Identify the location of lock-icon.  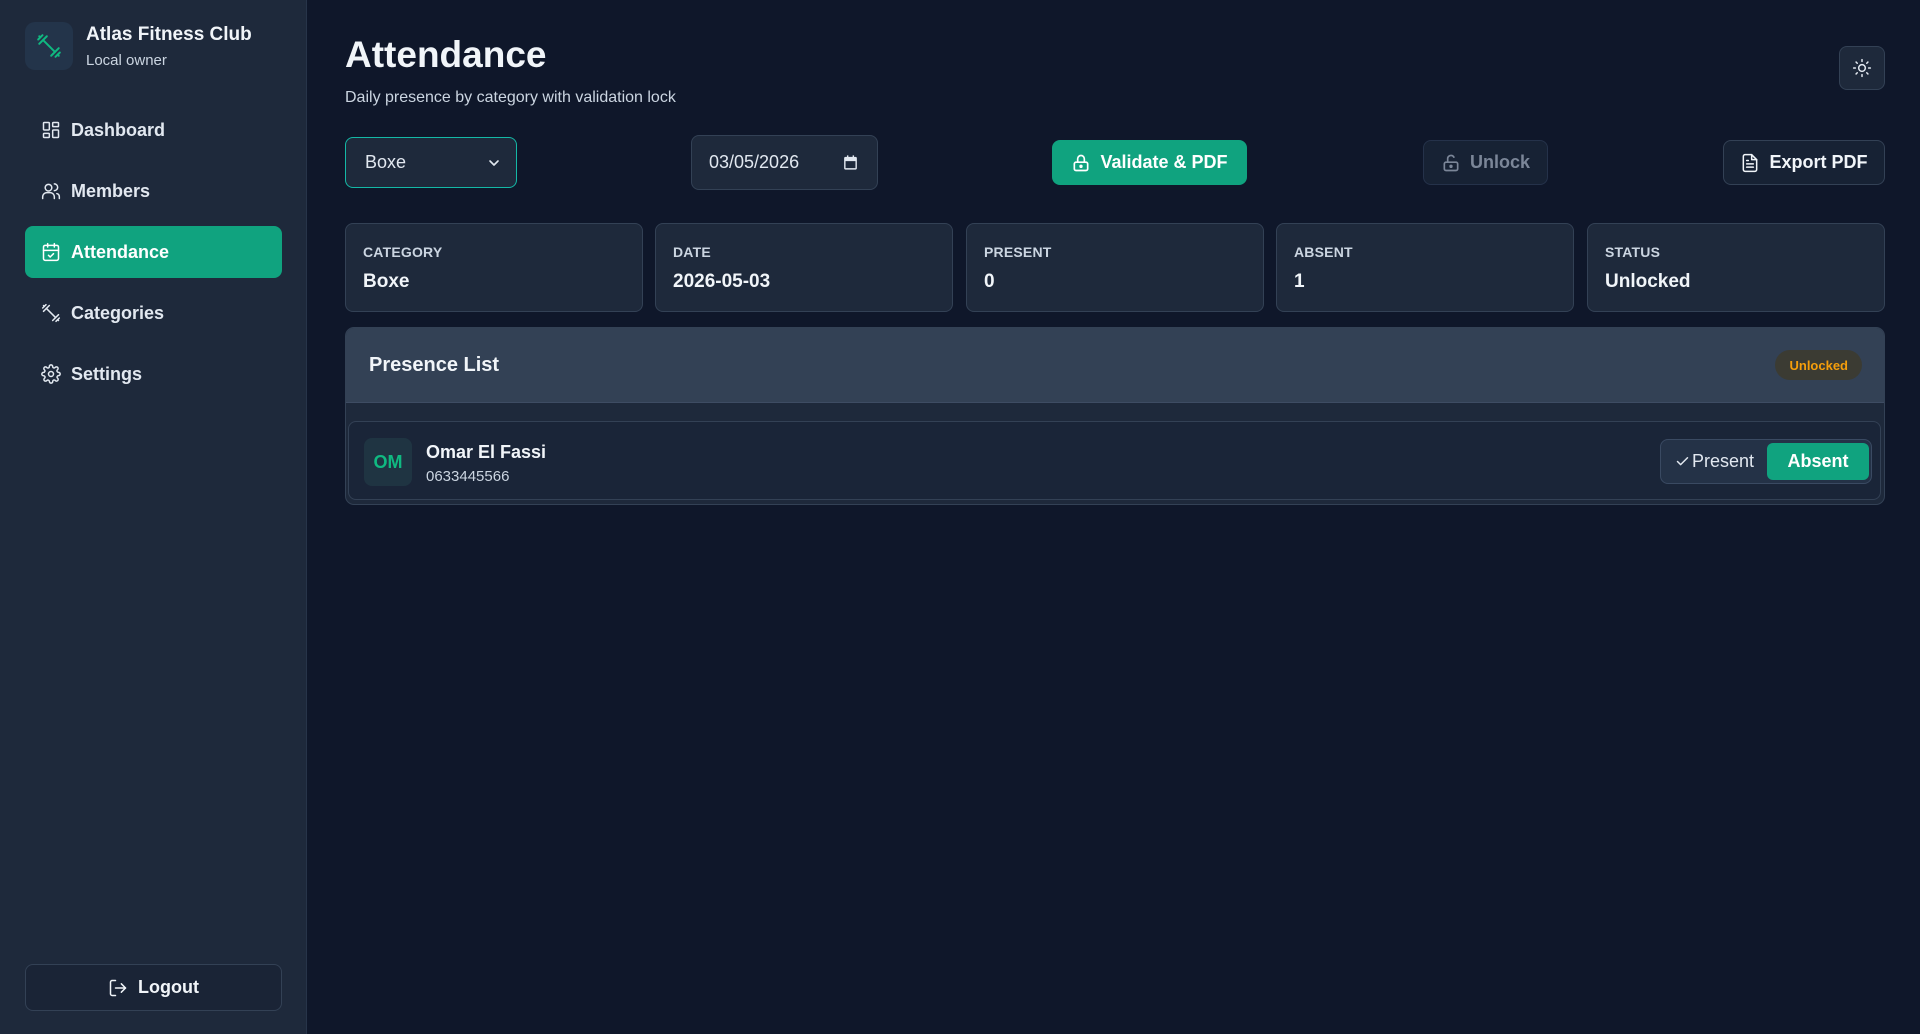
(1081, 162).